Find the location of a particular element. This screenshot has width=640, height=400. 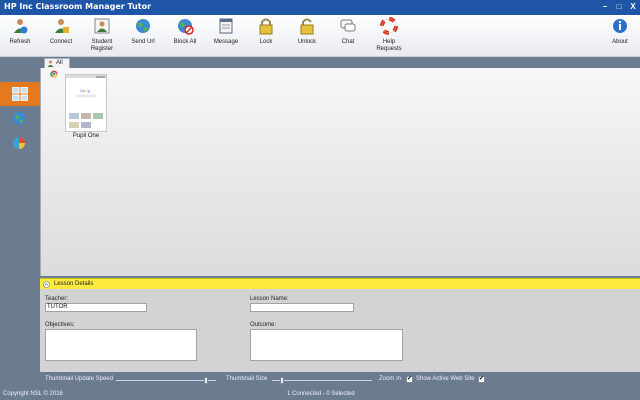

message-label: Message is located at coordinates (226, 42).